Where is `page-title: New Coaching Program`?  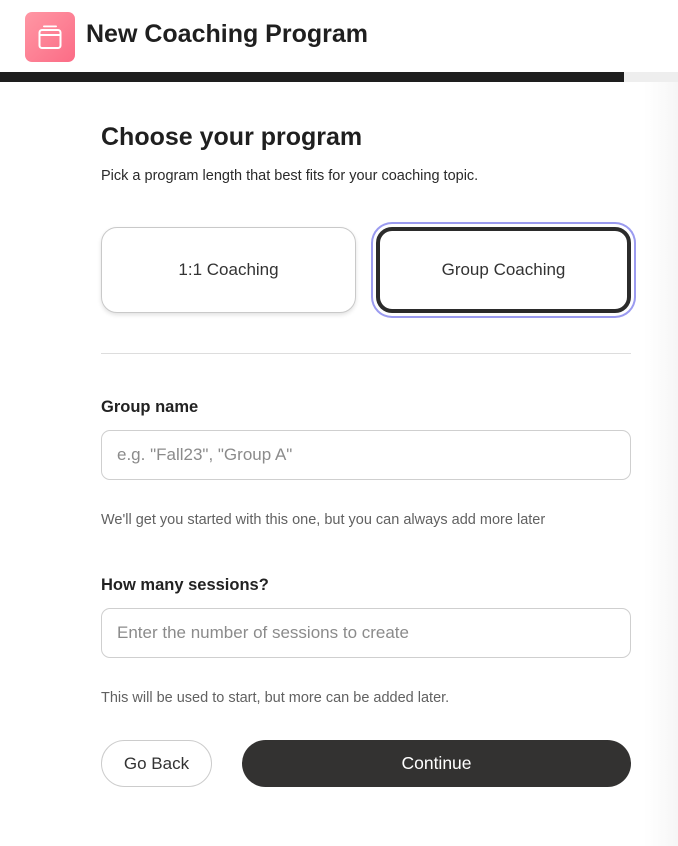
page-title: New Coaching Program is located at coordinates (227, 34).